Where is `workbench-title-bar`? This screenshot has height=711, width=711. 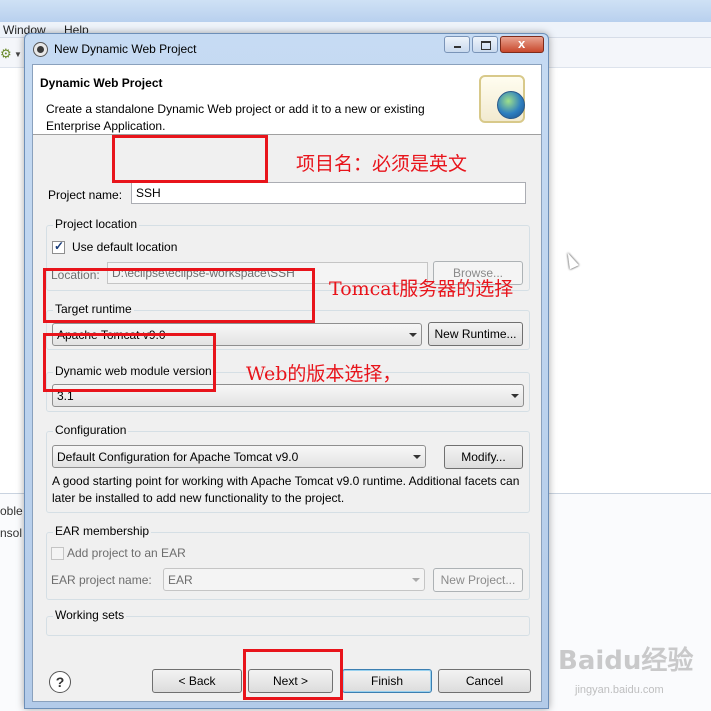 workbench-title-bar is located at coordinates (355, 11).